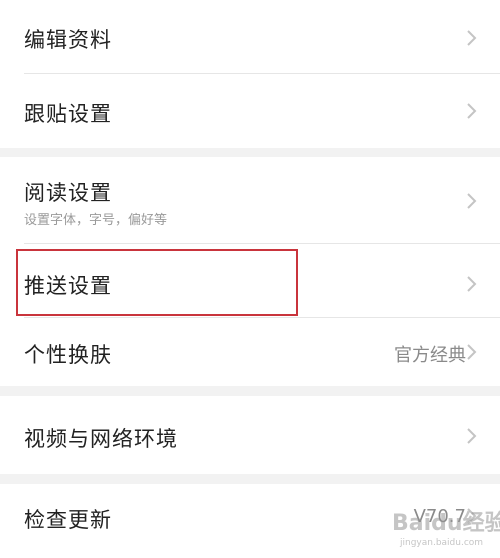 This screenshot has height=558, width=500. What do you see at coordinates (430, 355) in the screenshot?
I see `skin-value: 官方经典` at bounding box center [430, 355].